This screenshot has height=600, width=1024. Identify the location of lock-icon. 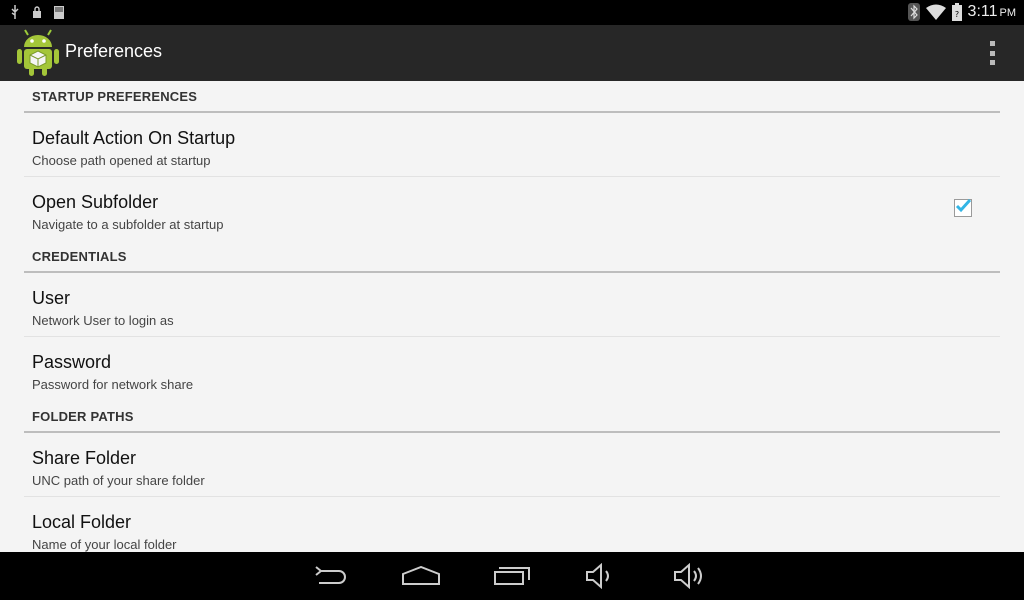
(37, 12).